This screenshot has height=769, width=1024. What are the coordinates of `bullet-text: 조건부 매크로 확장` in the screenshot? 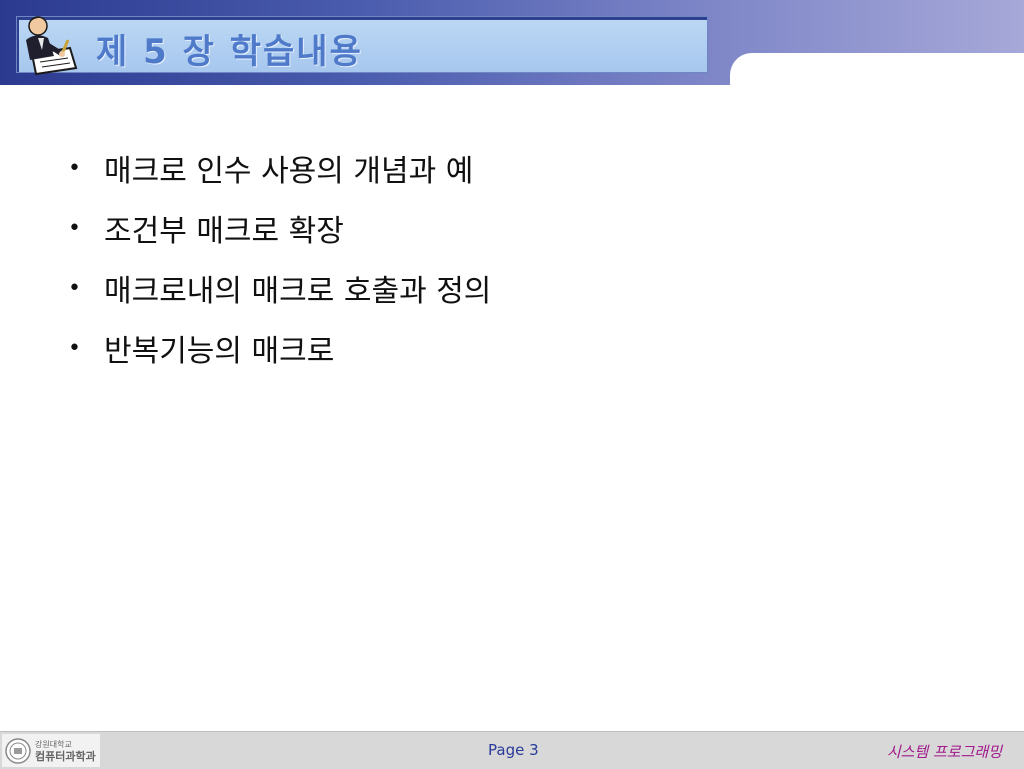 It's located at (224, 231).